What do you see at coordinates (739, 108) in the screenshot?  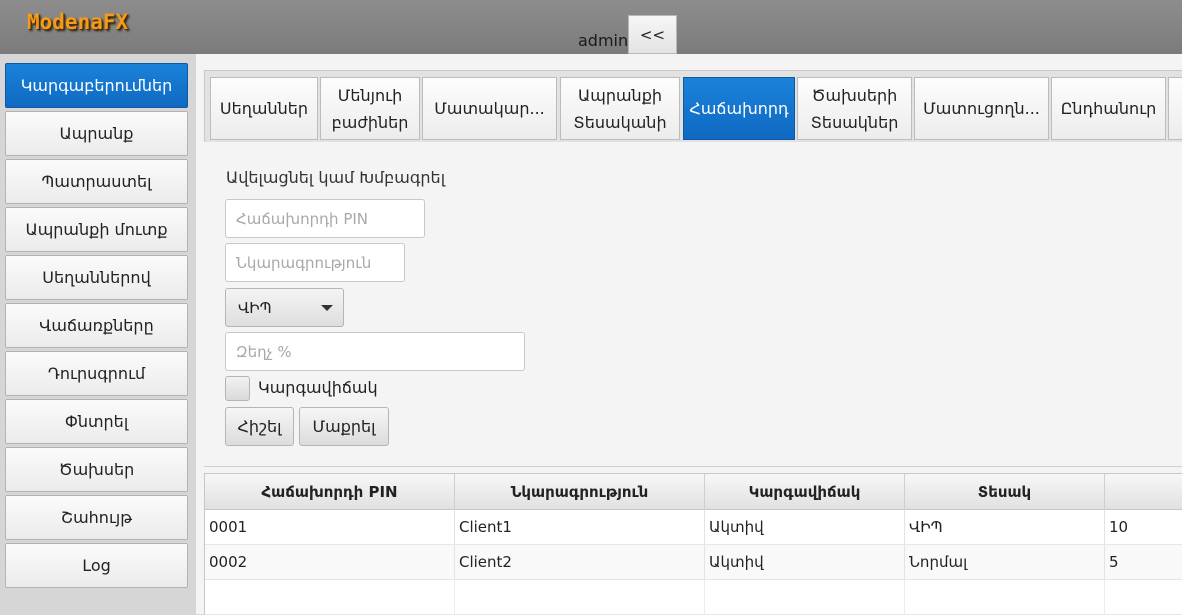 I see `tab-customers: Հաճախորդ` at bounding box center [739, 108].